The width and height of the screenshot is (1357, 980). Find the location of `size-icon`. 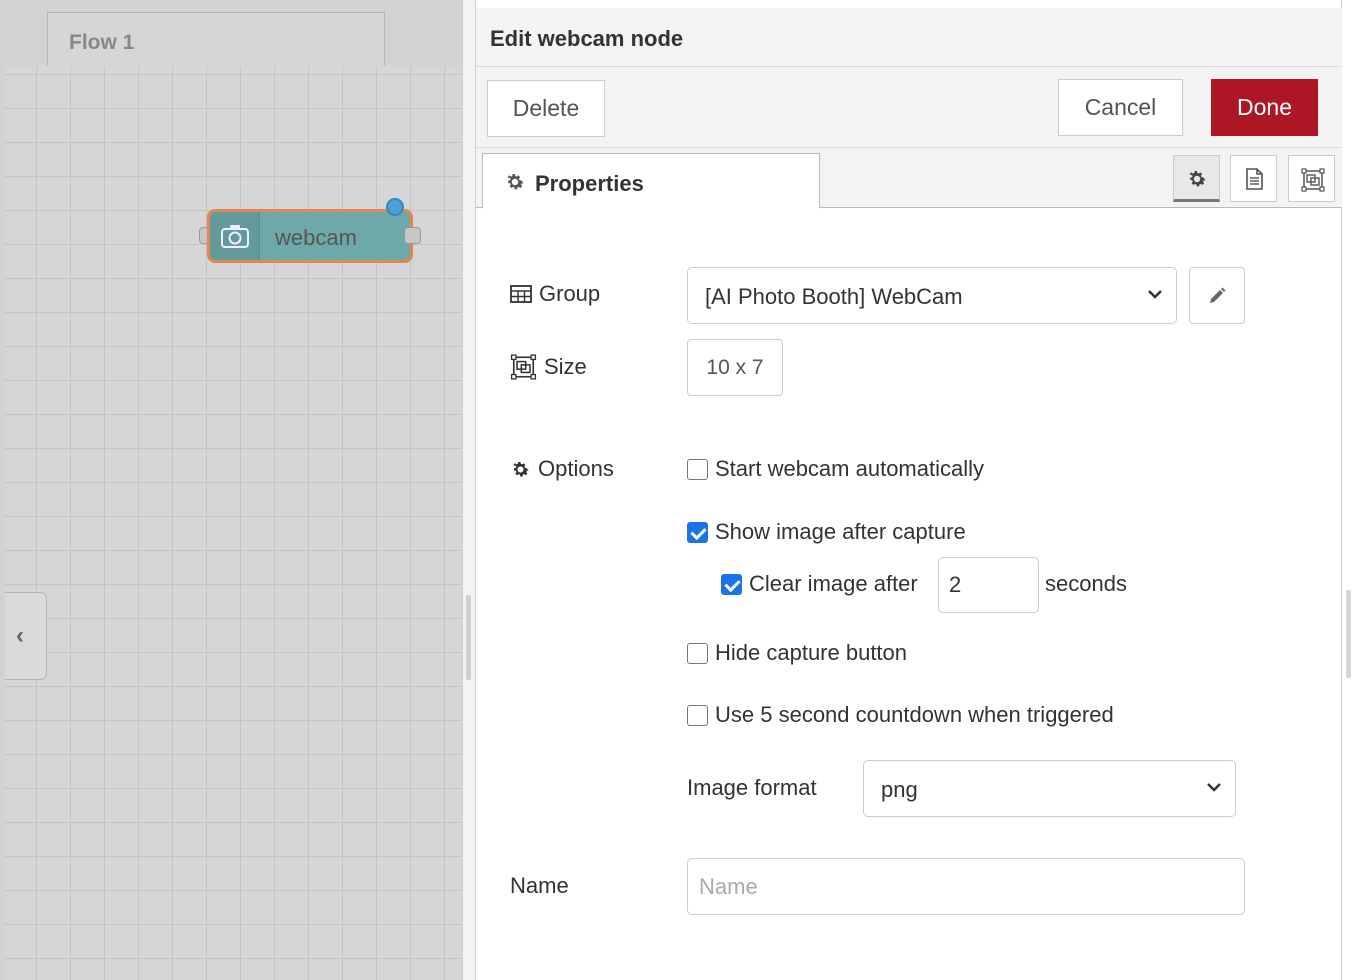

size-icon is located at coordinates (523, 367).